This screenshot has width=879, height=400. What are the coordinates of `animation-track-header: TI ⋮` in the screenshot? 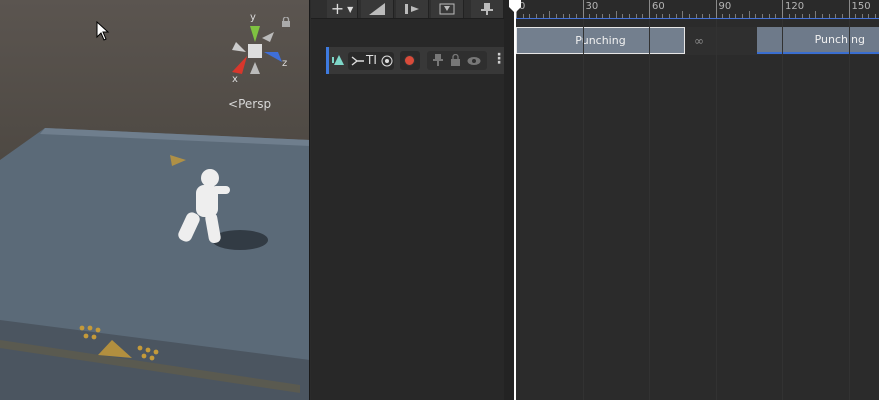 It's located at (416, 60).